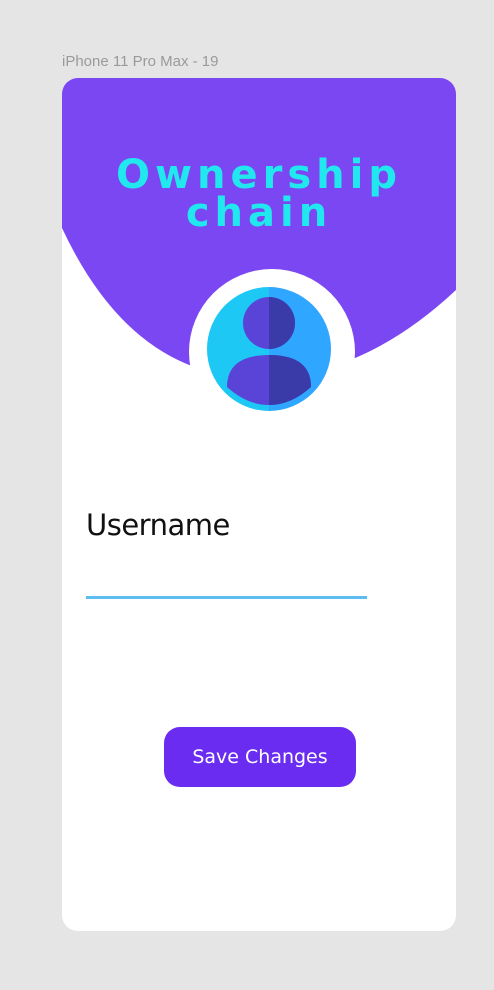 Image resolution: width=494 pixels, height=990 pixels. Describe the element at coordinates (158, 525) in the screenshot. I see `username-label: Username` at that location.